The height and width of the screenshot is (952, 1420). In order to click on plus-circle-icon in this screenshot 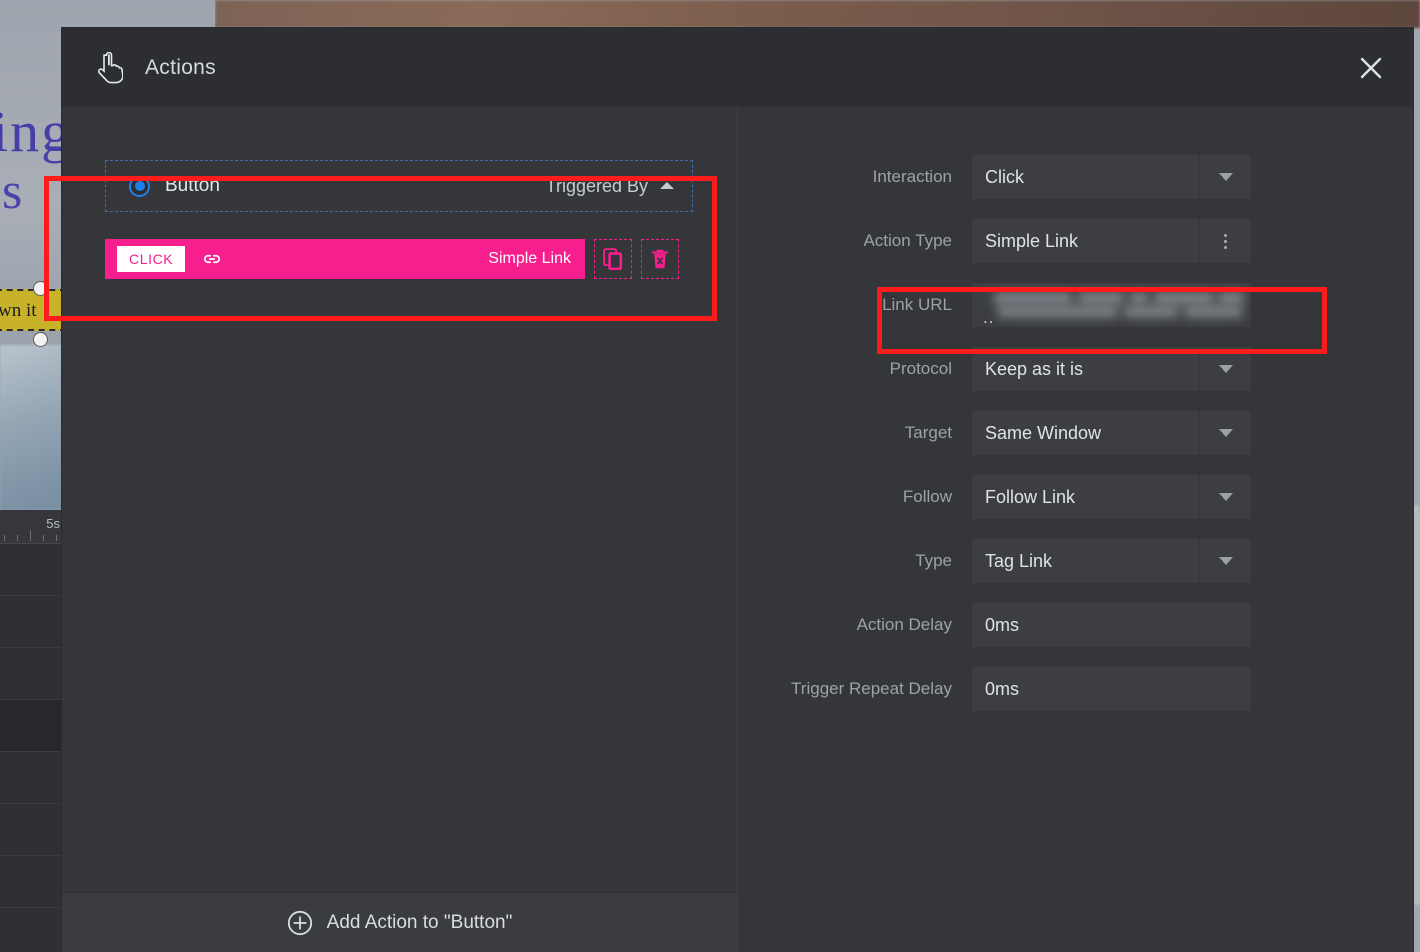, I will do `click(299, 922)`.